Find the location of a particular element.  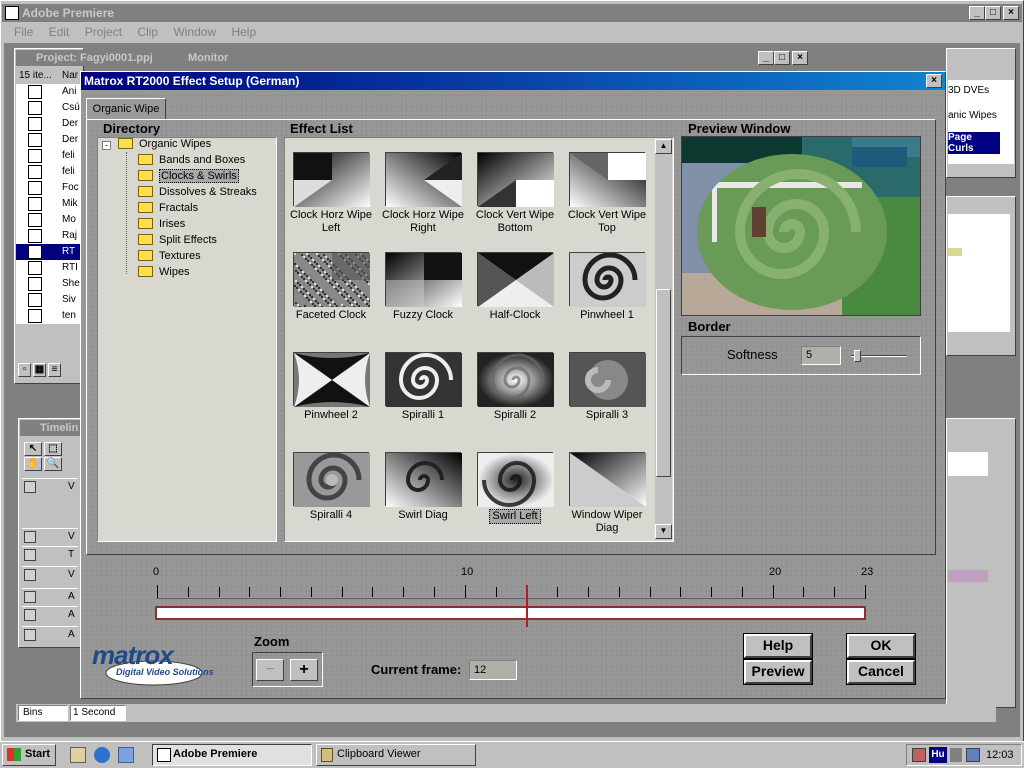

project-item: Csú is located at coordinates (48, 108).